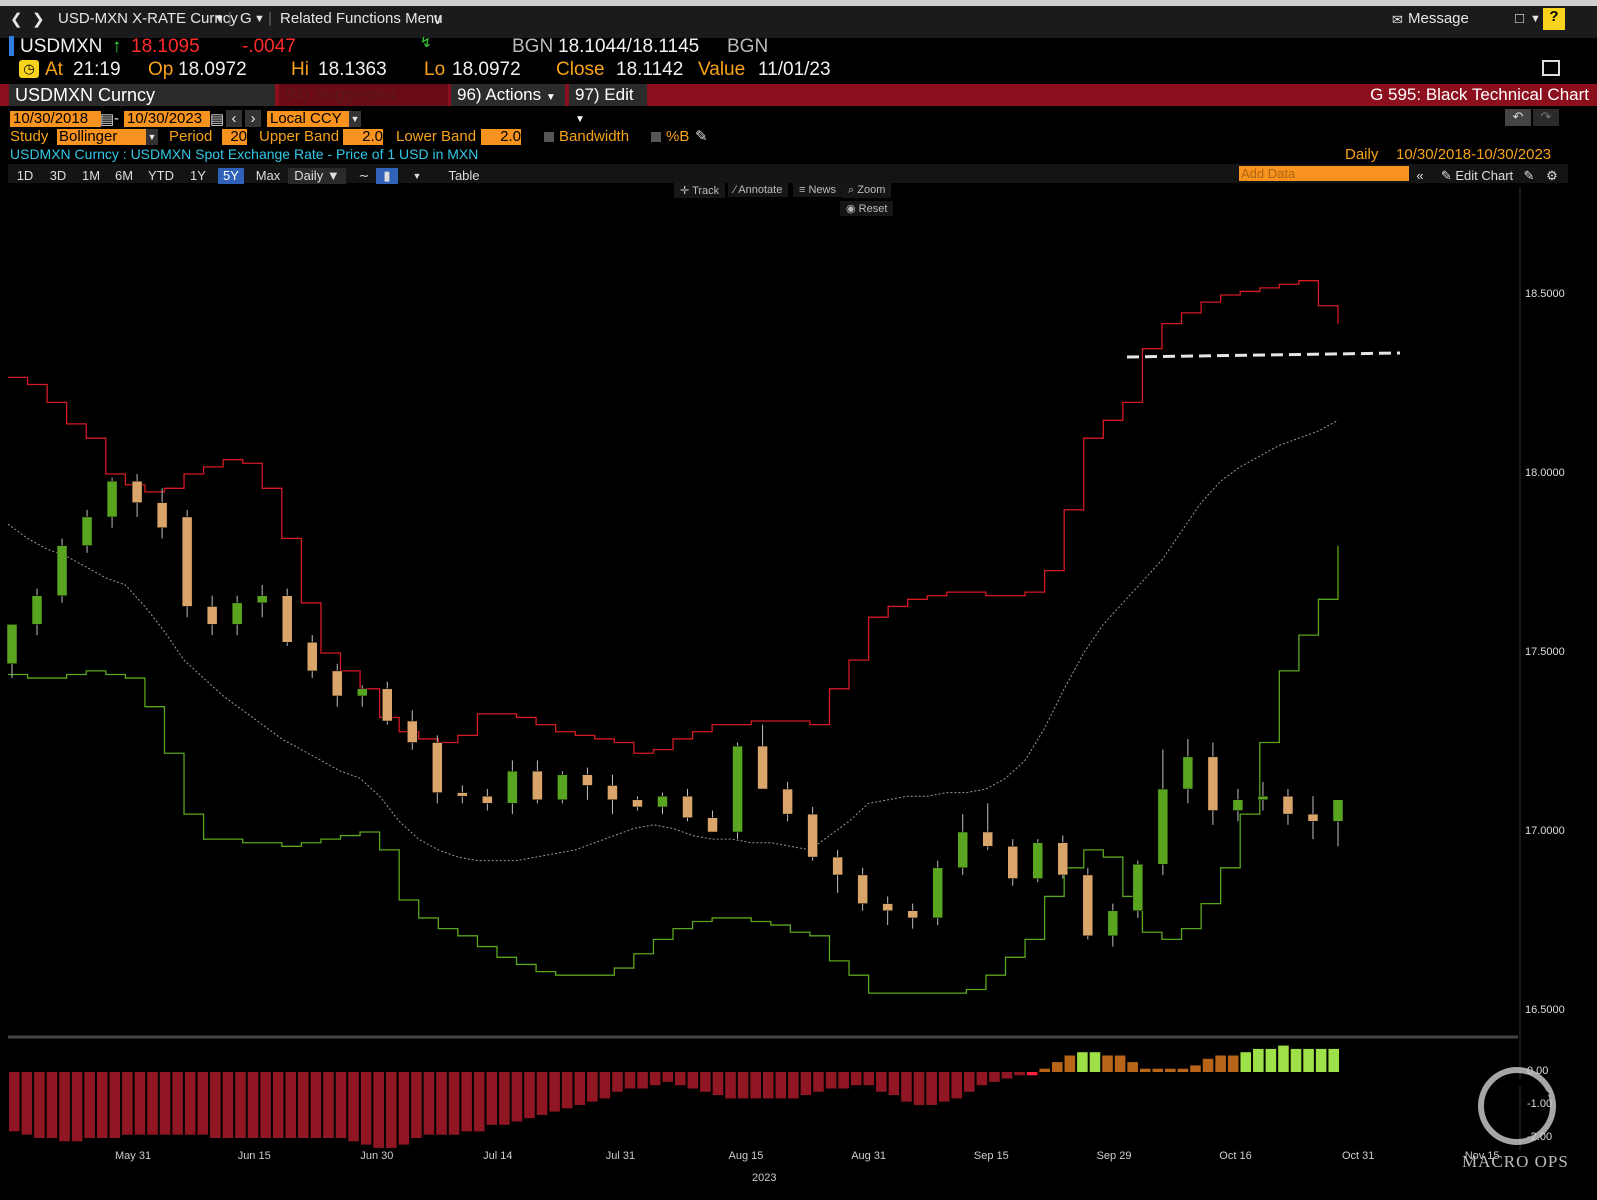 This screenshot has width=1597, height=1200. Describe the element at coordinates (604, 94) in the screenshot. I see `edit-label: 97) Edit` at that location.